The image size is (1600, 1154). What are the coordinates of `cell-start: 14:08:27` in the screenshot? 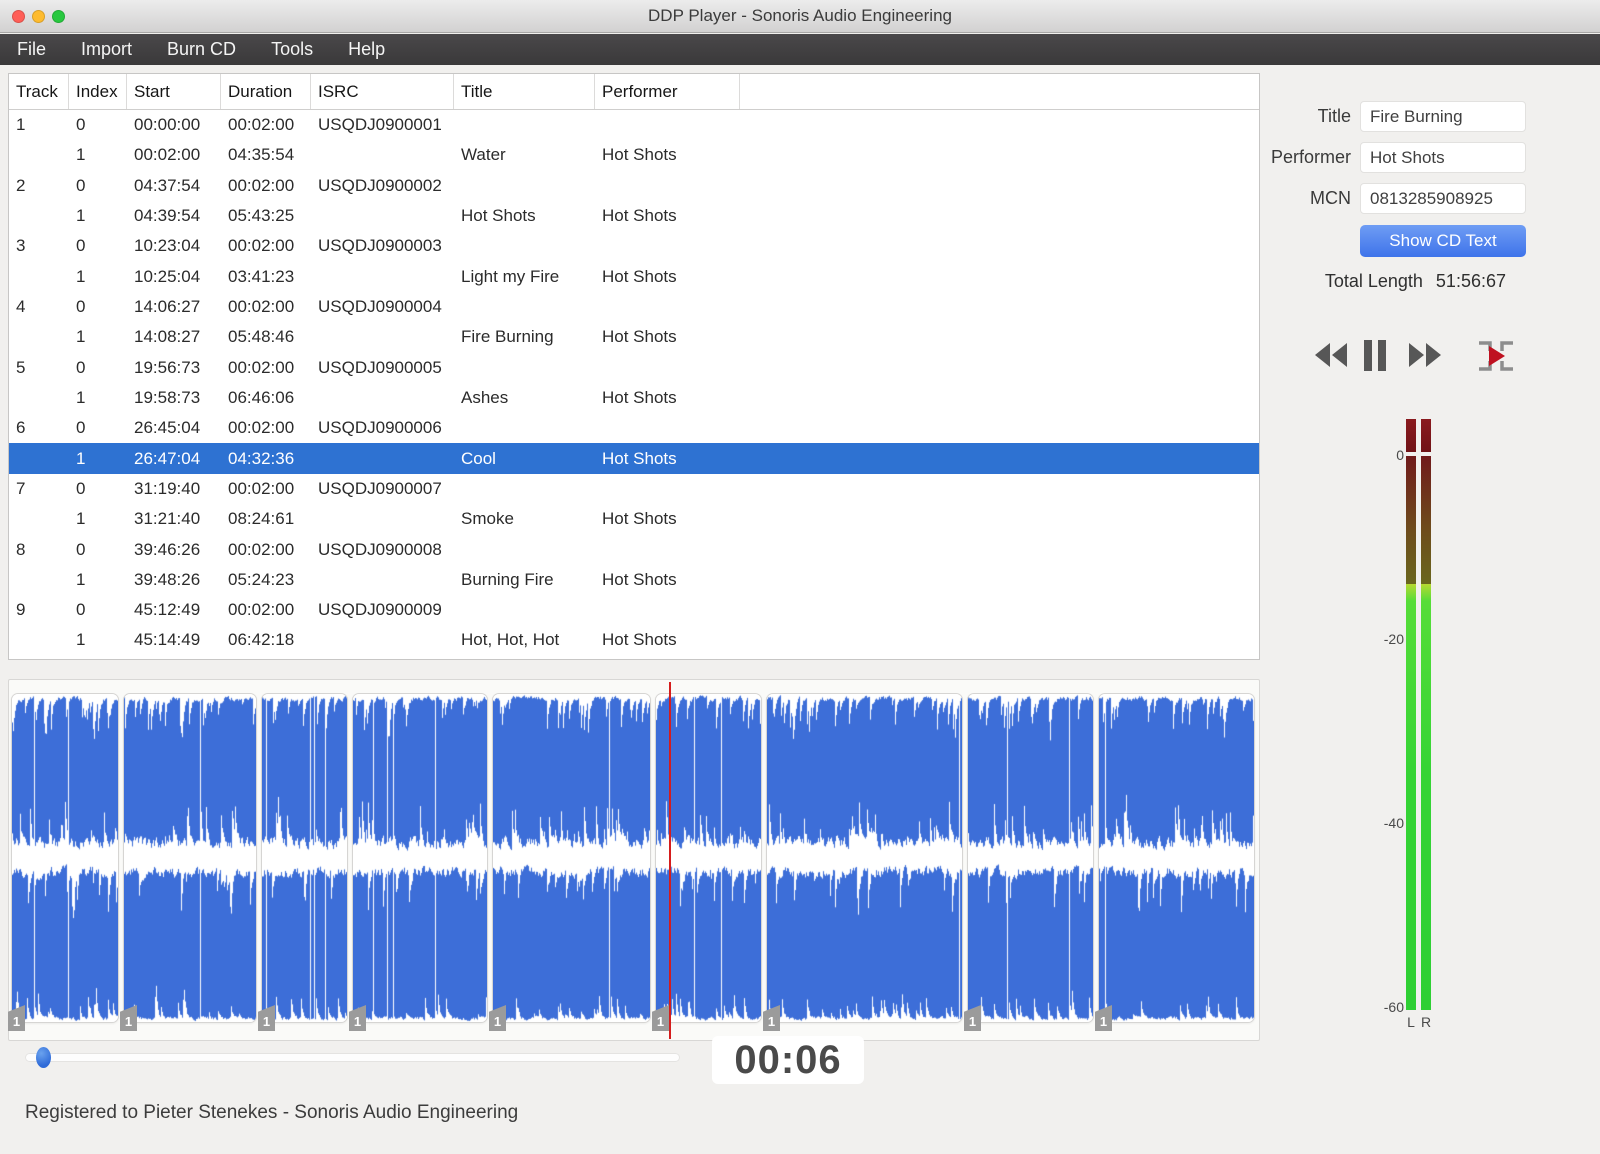 It's located at (167, 337).